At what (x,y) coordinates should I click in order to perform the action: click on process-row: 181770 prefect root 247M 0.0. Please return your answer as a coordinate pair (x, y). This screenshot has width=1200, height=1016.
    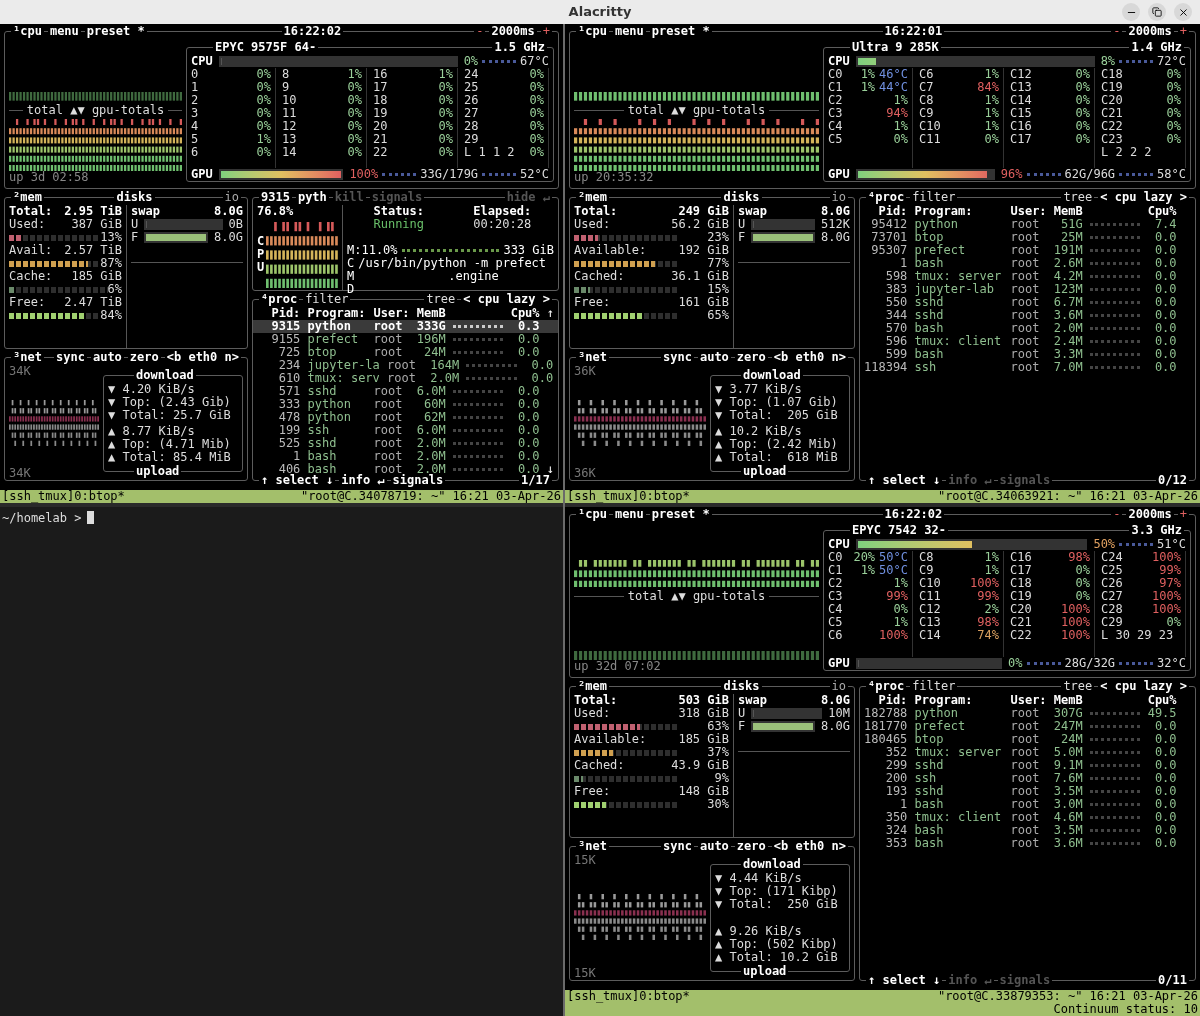
    Looking at the image, I should click on (1027, 726).